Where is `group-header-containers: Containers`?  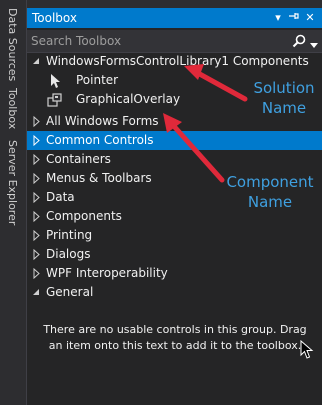
group-header-containers: Containers is located at coordinates (174, 159).